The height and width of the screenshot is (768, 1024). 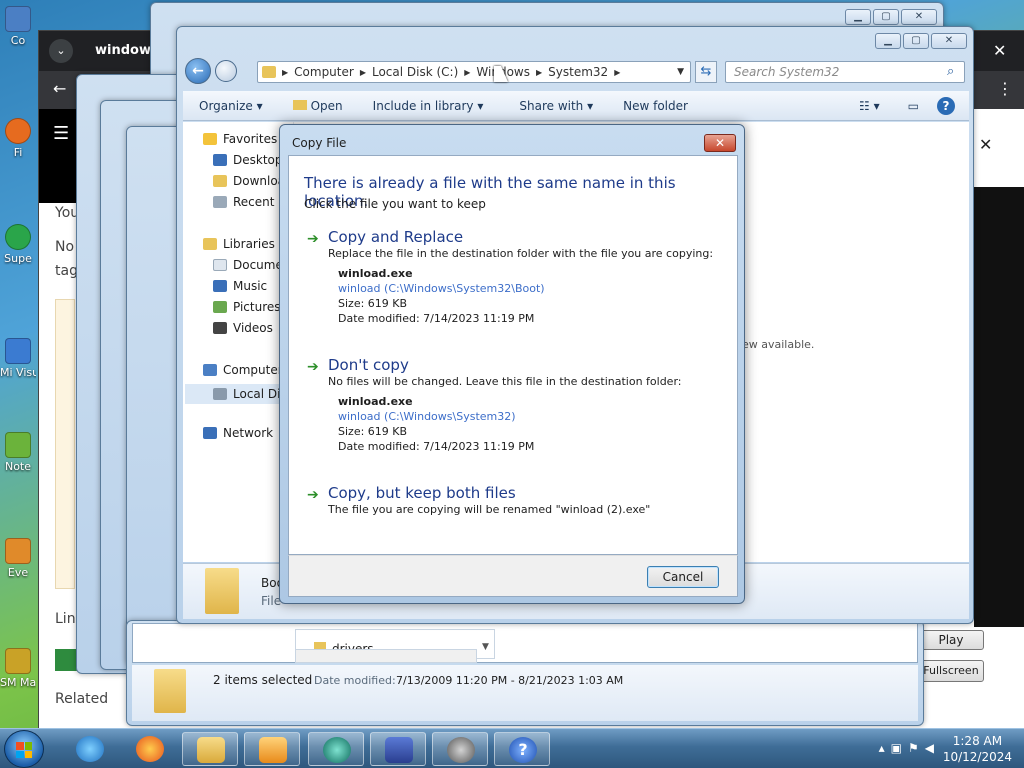 What do you see at coordinates (243, 370) in the screenshot?
I see `nav-computer: Computer` at bounding box center [243, 370].